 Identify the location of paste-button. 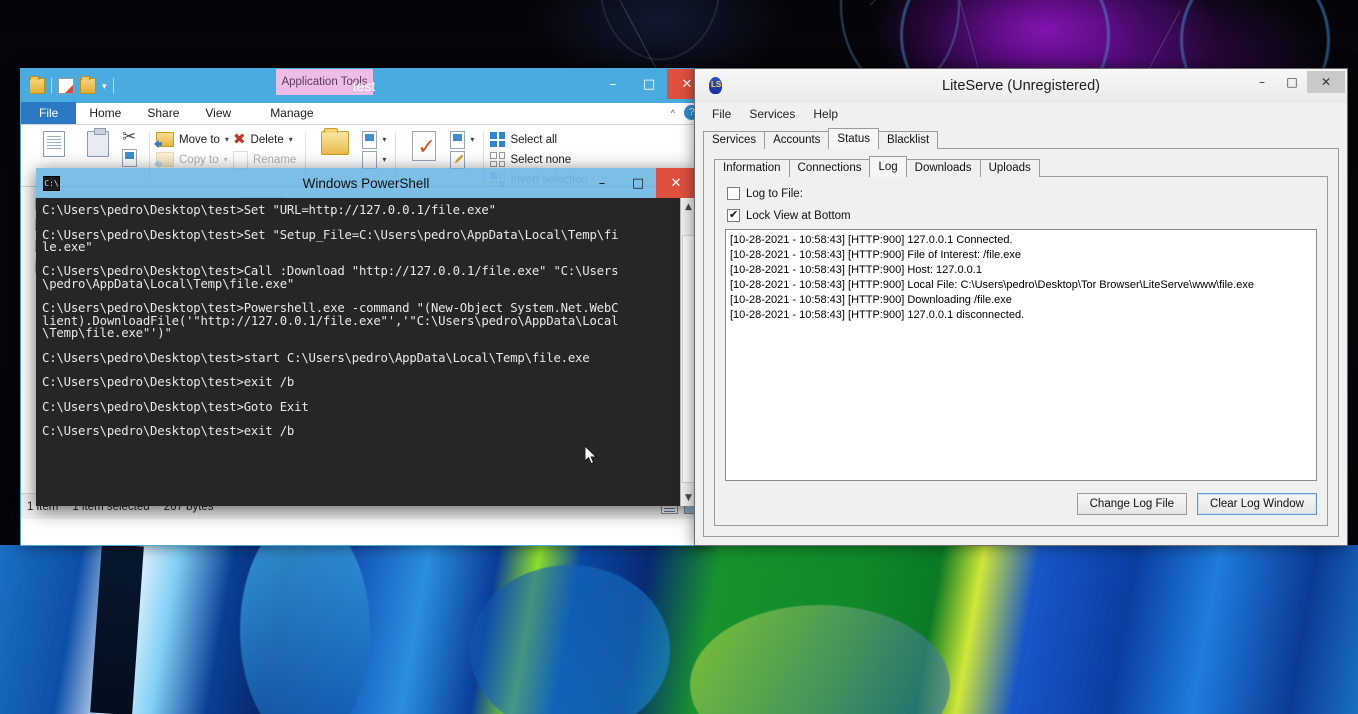
(98, 142).